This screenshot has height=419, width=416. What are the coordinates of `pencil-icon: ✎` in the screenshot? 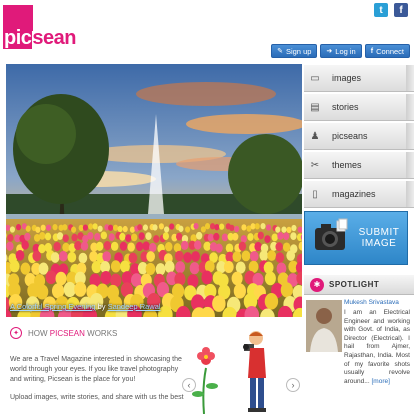 It's located at (280, 51).